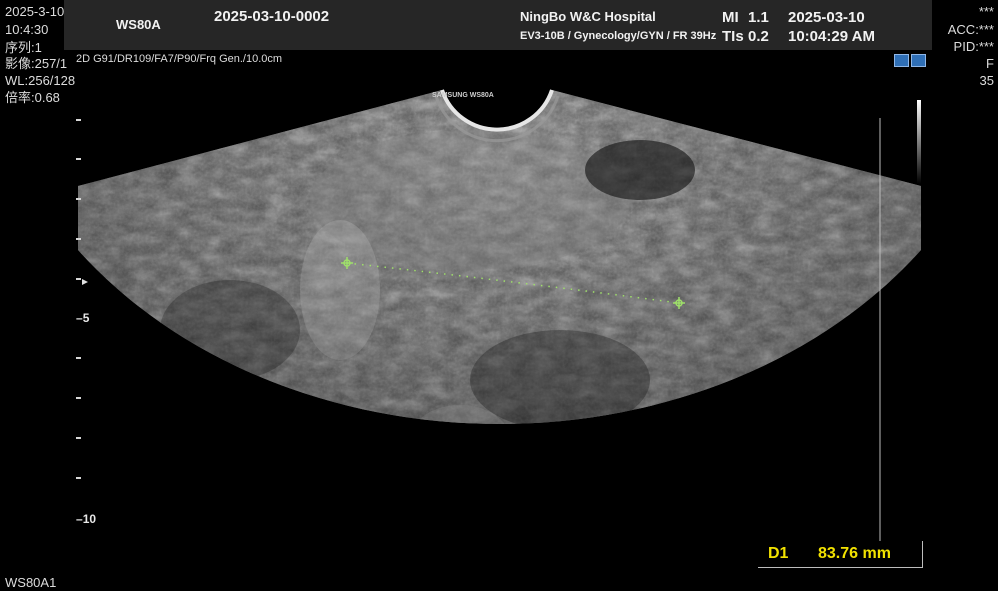  I want to click on depth-label-10: –10, so click(86, 519).